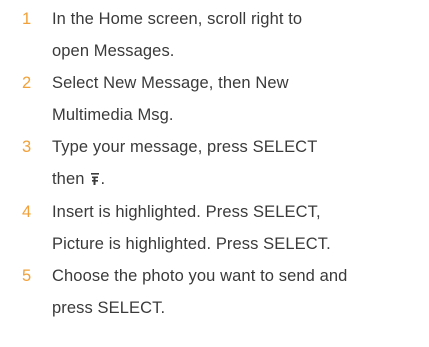  Describe the element at coordinates (191, 244) in the screenshot. I see `step-text-line-2: Picture is highlighted. Press SELECT.` at that location.